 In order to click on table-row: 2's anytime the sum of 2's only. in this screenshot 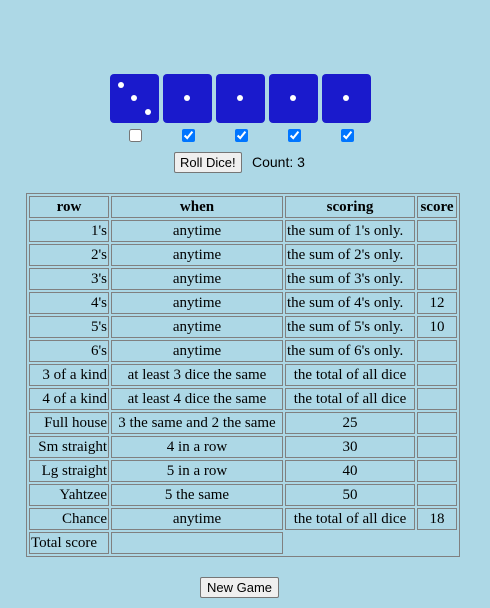, I will do `click(243, 255)`.